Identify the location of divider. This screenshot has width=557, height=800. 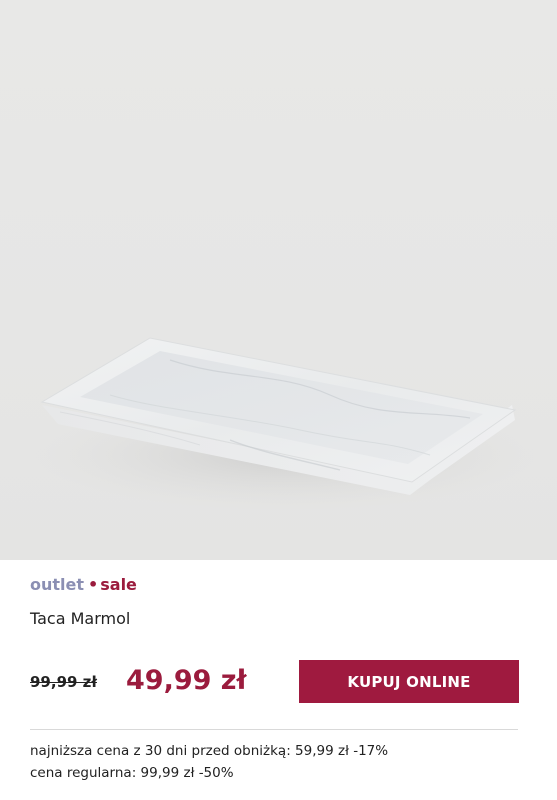
(274, 729).